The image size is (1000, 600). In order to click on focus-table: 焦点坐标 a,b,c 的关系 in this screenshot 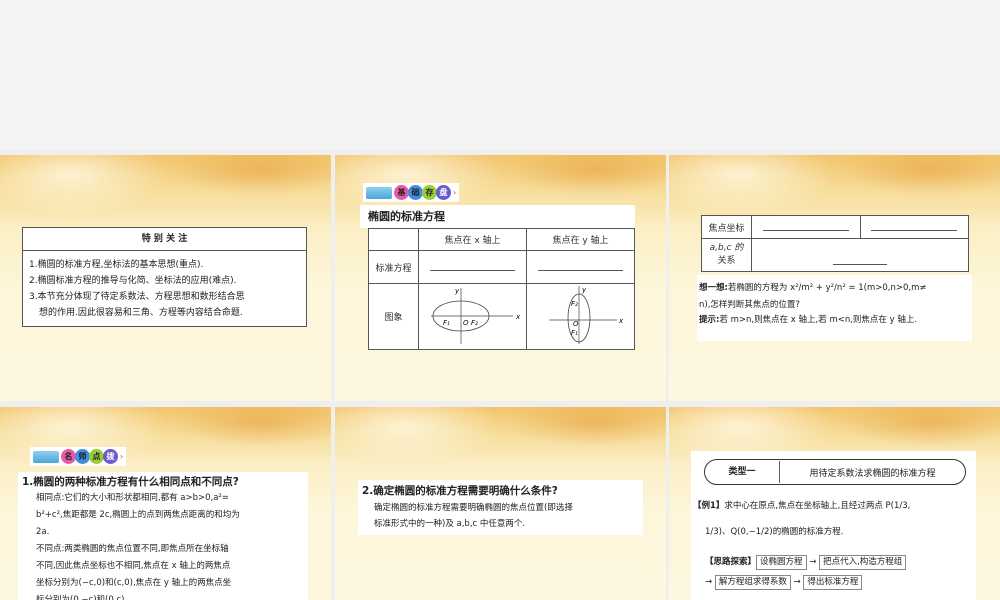, I will do `click(835, 243)`.